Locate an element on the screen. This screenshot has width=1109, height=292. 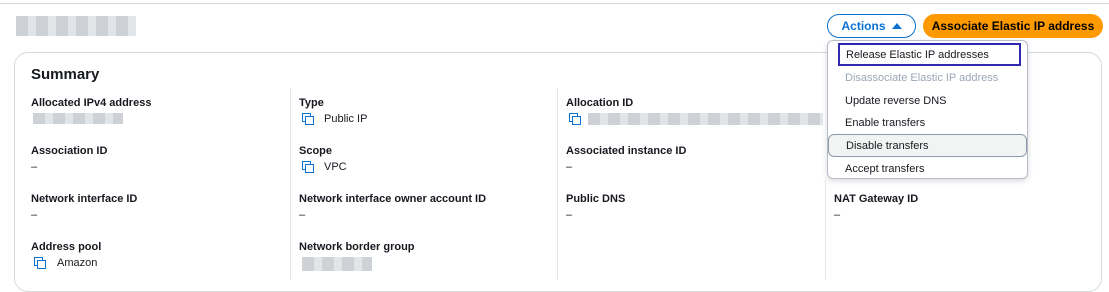
address-pool-label: Address pool is located at coordinates (66, 247).